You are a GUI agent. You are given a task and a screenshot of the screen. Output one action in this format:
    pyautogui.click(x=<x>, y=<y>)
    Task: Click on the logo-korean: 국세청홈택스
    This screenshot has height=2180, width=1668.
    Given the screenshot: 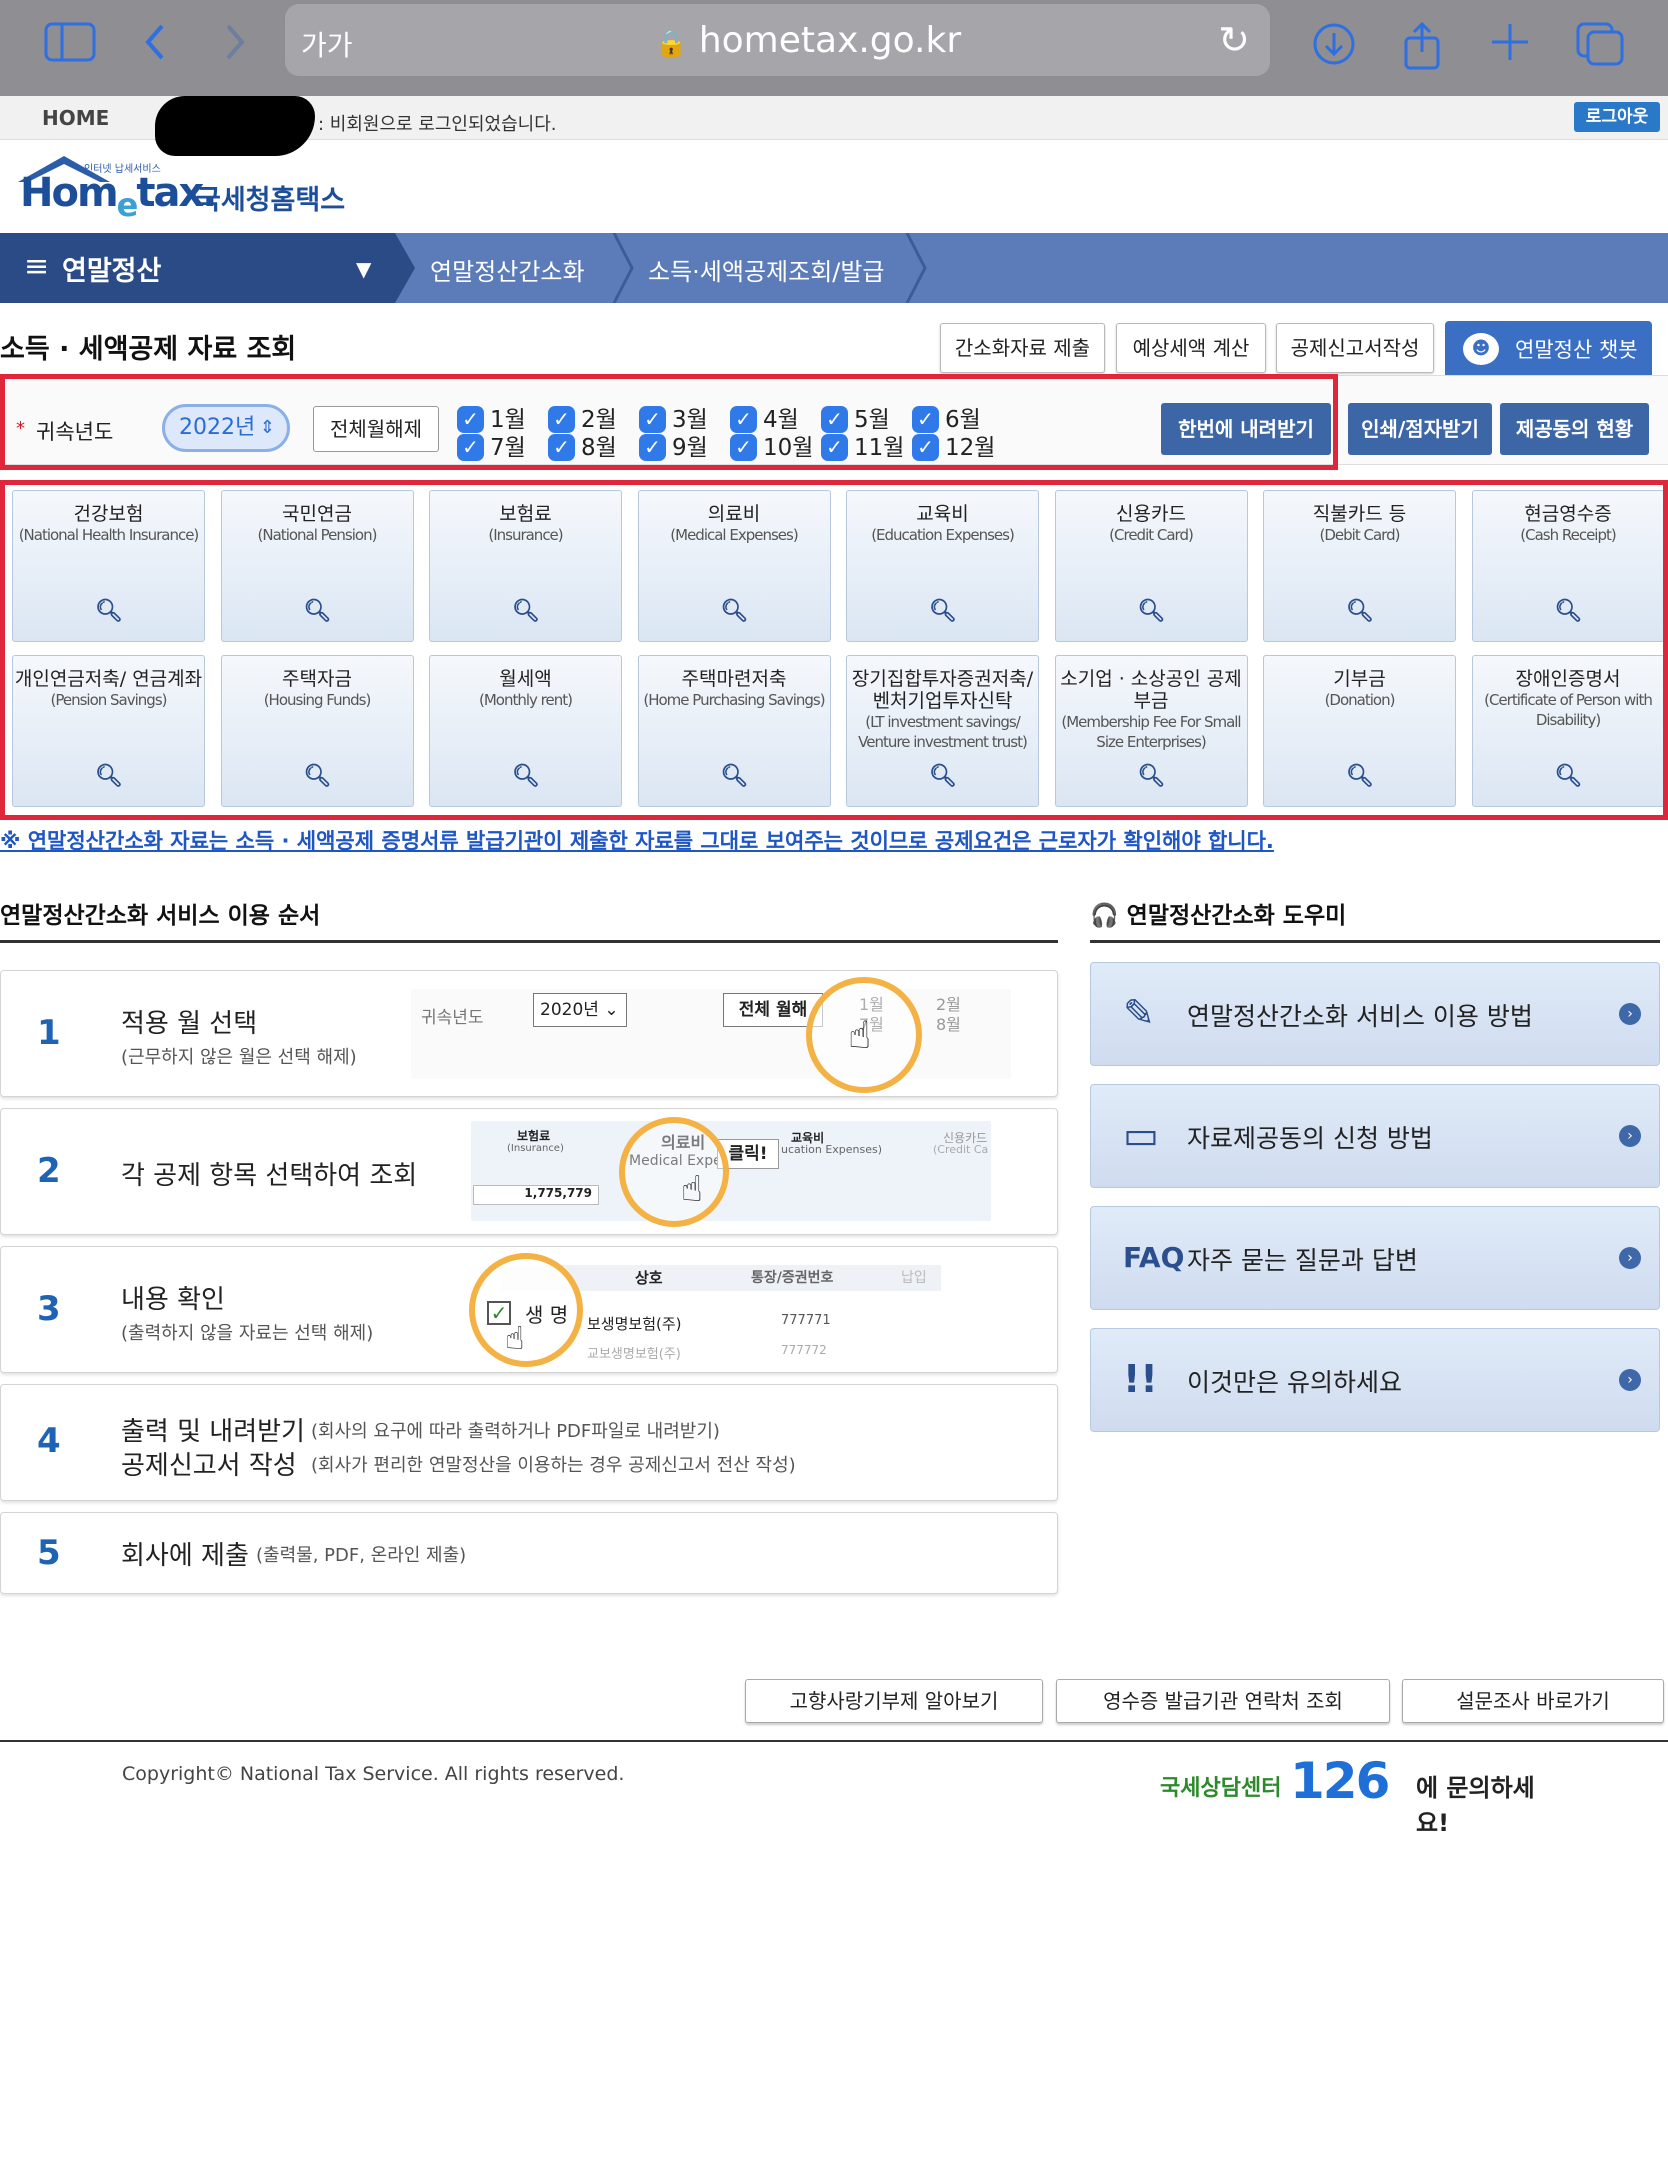 What is the action you would take?
    pyautogui.click(x=271, y=200)
    